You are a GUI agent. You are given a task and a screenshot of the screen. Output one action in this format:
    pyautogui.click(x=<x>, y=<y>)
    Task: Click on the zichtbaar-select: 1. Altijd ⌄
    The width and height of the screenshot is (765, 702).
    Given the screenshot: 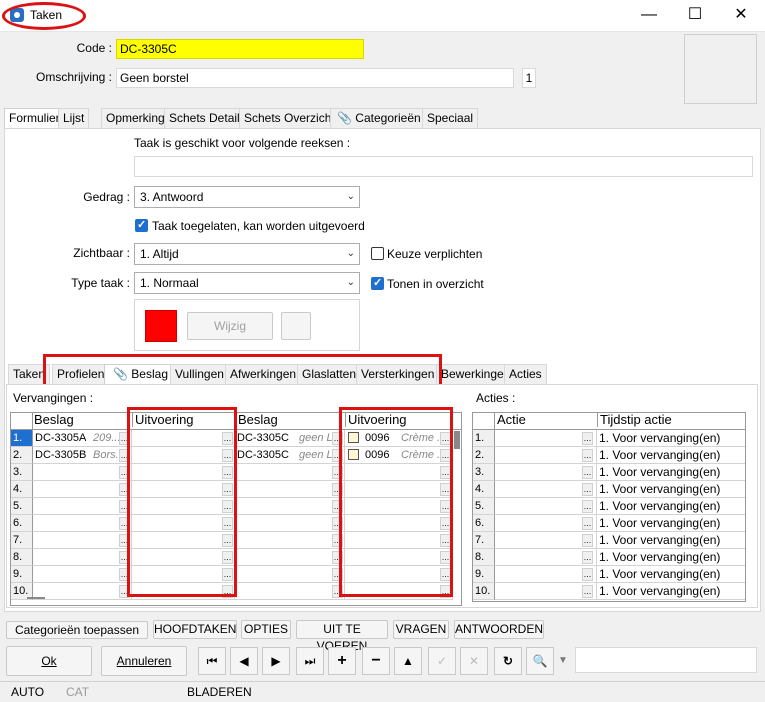 What is the action you would take?
    pyautogui.click(x=247, y=254)
    